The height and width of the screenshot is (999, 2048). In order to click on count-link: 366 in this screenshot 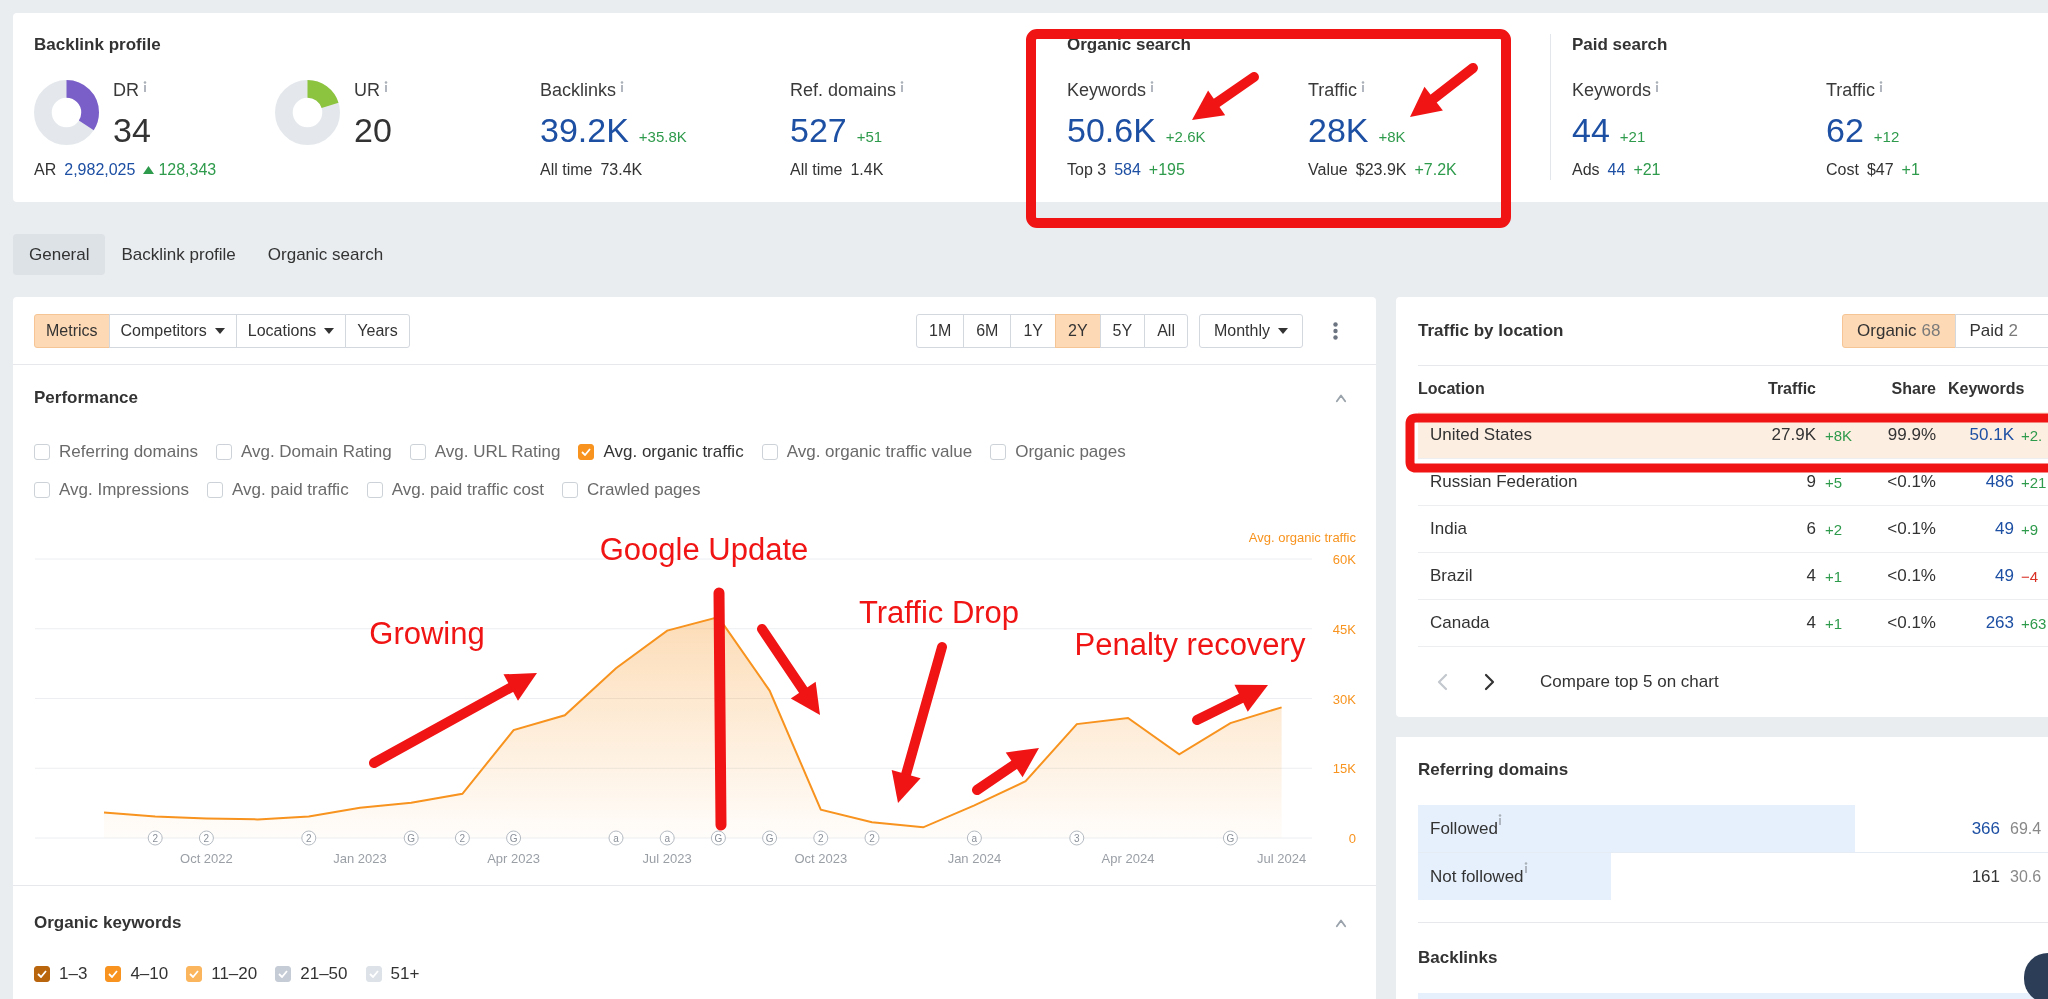, I will do `click(1970, 828)`.